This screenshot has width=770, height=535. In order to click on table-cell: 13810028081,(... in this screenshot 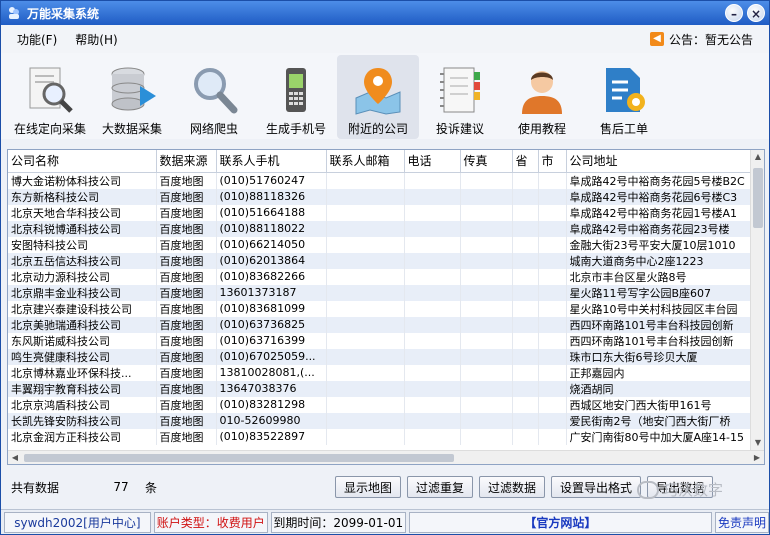, I will do `click(271, 372)`.